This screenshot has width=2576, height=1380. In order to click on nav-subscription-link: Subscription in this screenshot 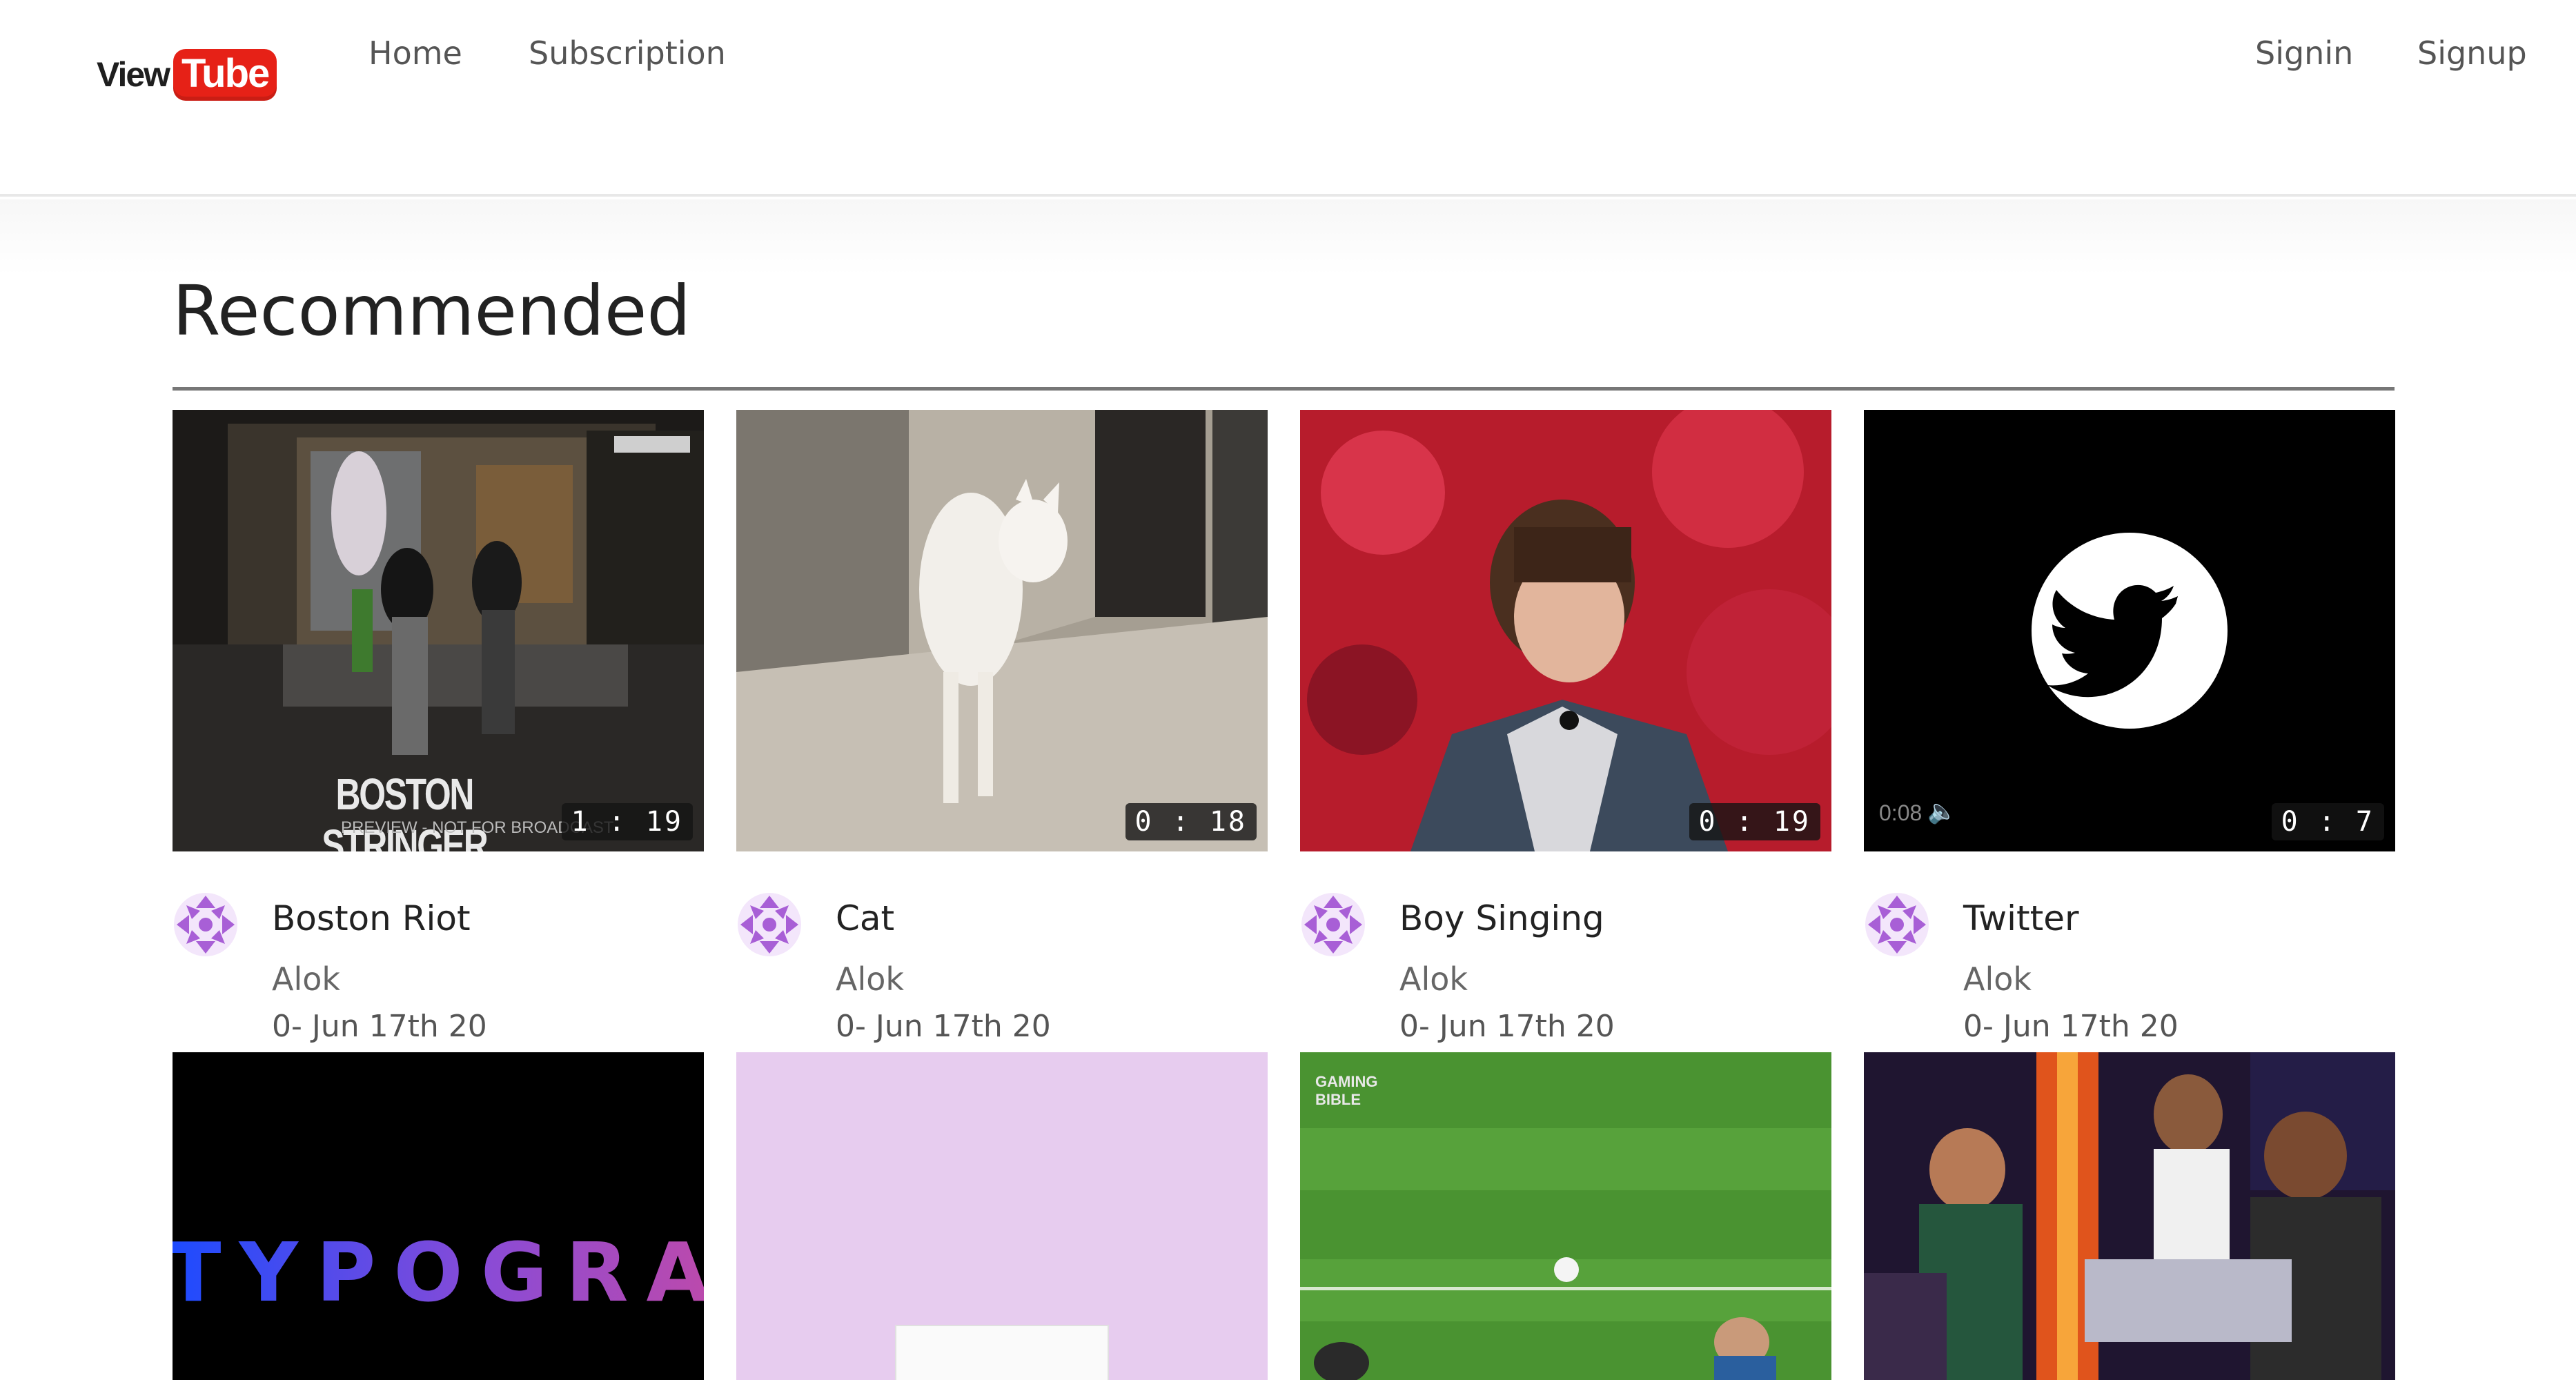, I will do `click(627, 53)`.